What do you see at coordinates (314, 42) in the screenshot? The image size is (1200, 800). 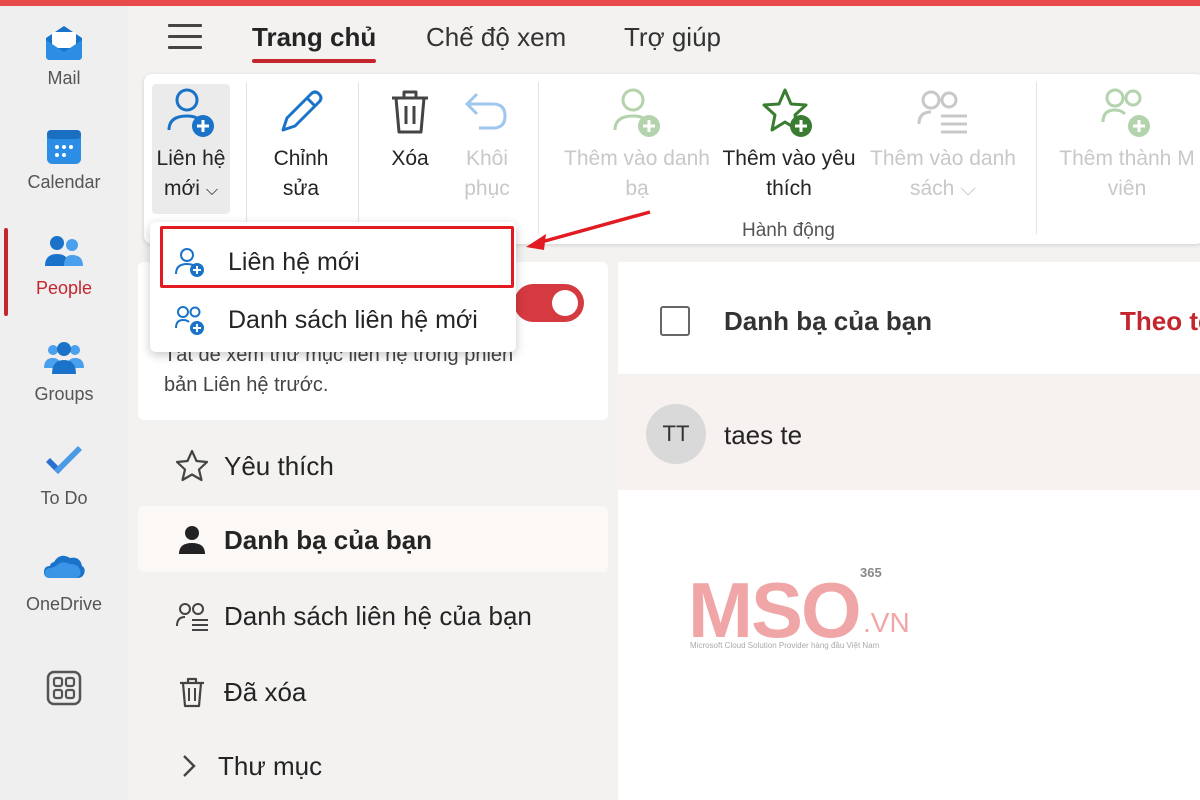 I see `tab-home: Trang chủ` at bounding box center [314, 42].